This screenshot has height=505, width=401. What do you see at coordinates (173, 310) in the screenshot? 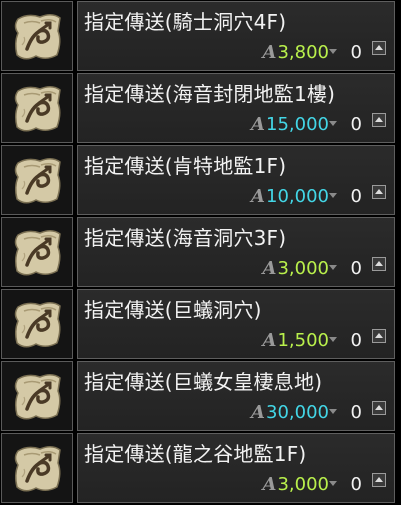
I see `item-name: 指定傳送(巨蟻洞穴)` at bounding box center [173, 310].